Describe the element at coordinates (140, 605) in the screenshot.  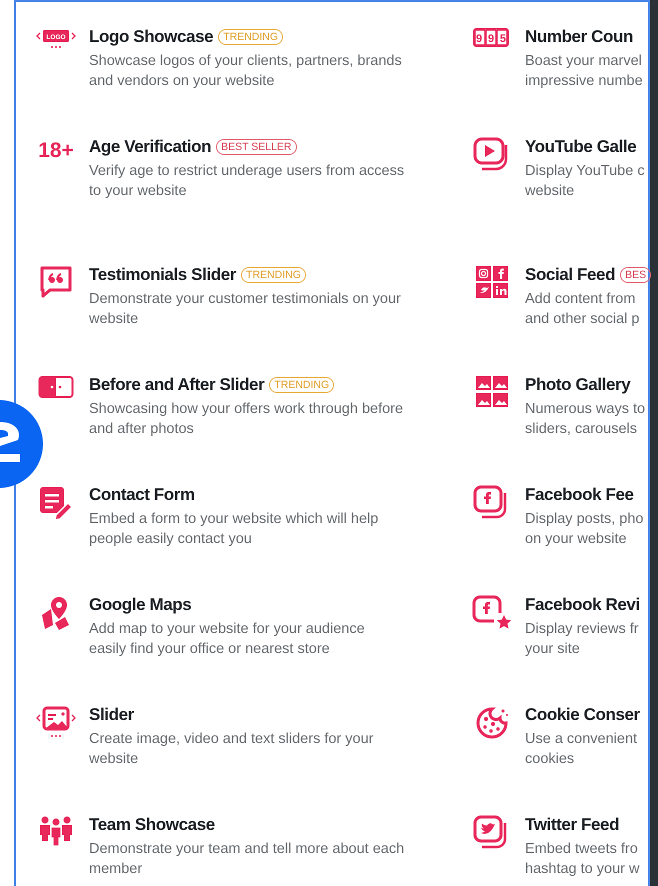
I see `feature-title: Google Maps` at that location.